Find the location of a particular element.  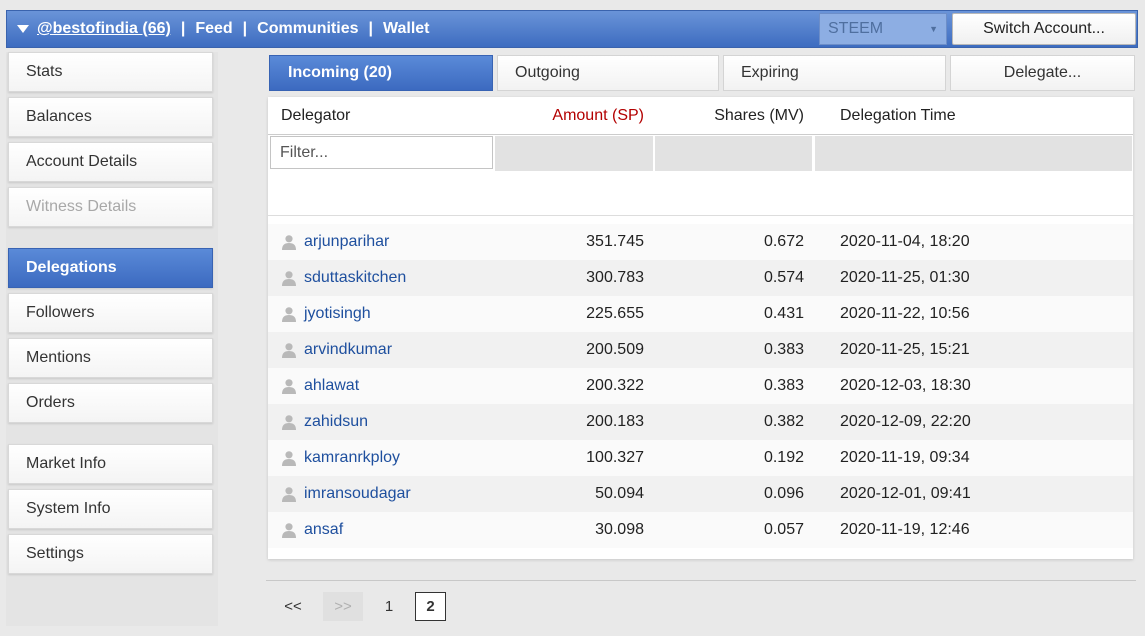

delegation-time-cell: 2020-11-25, 15:21 is located at coordinates (905, 349).